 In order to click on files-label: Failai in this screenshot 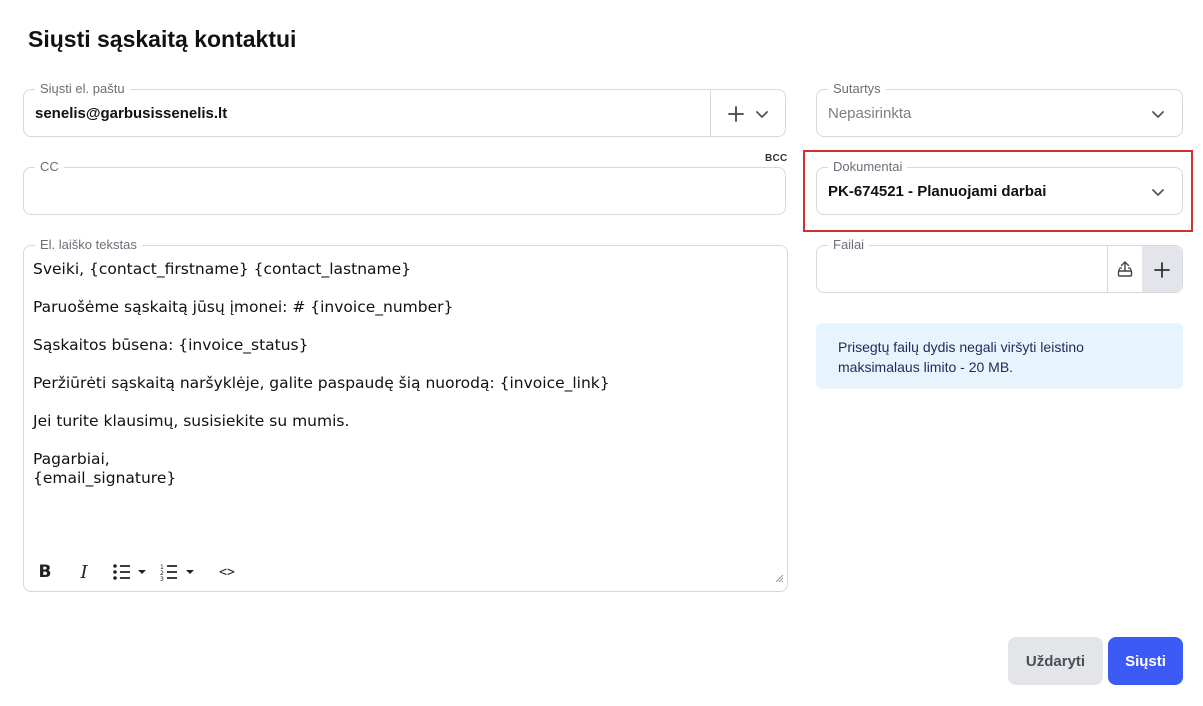, I will do `click(849, 245)`.